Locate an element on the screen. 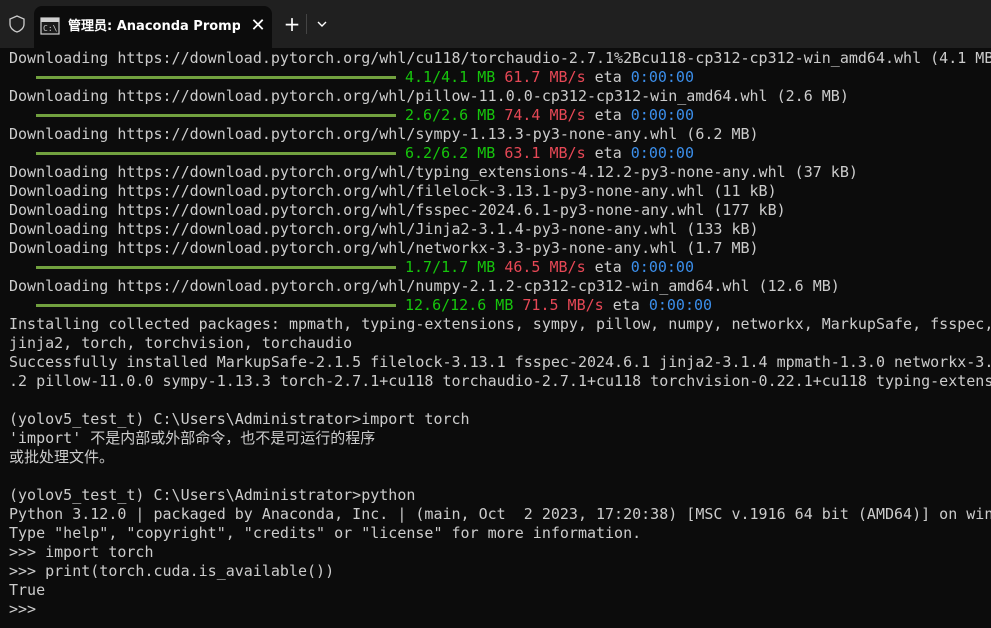 This screenshot has height=628, width=991. progress-size: 12.6/12.6 MB is located at coordinates (459, 305).